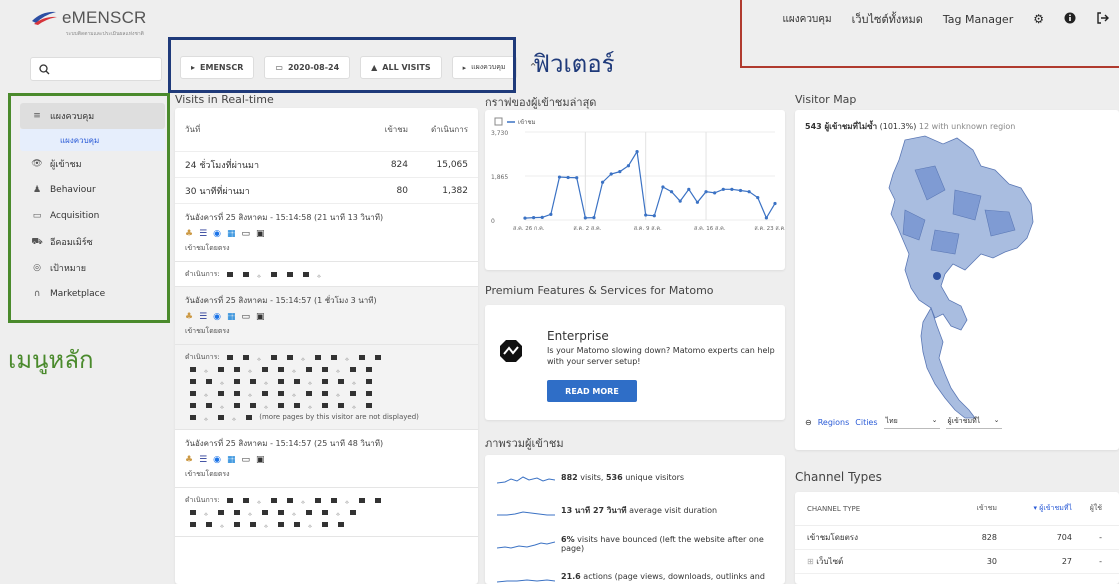 The width and height of the screenshot is (1119, 584). Describe the element at coordinates (614, 477) in the screenshot. I see `unique-visitors-value: 536` at that location.